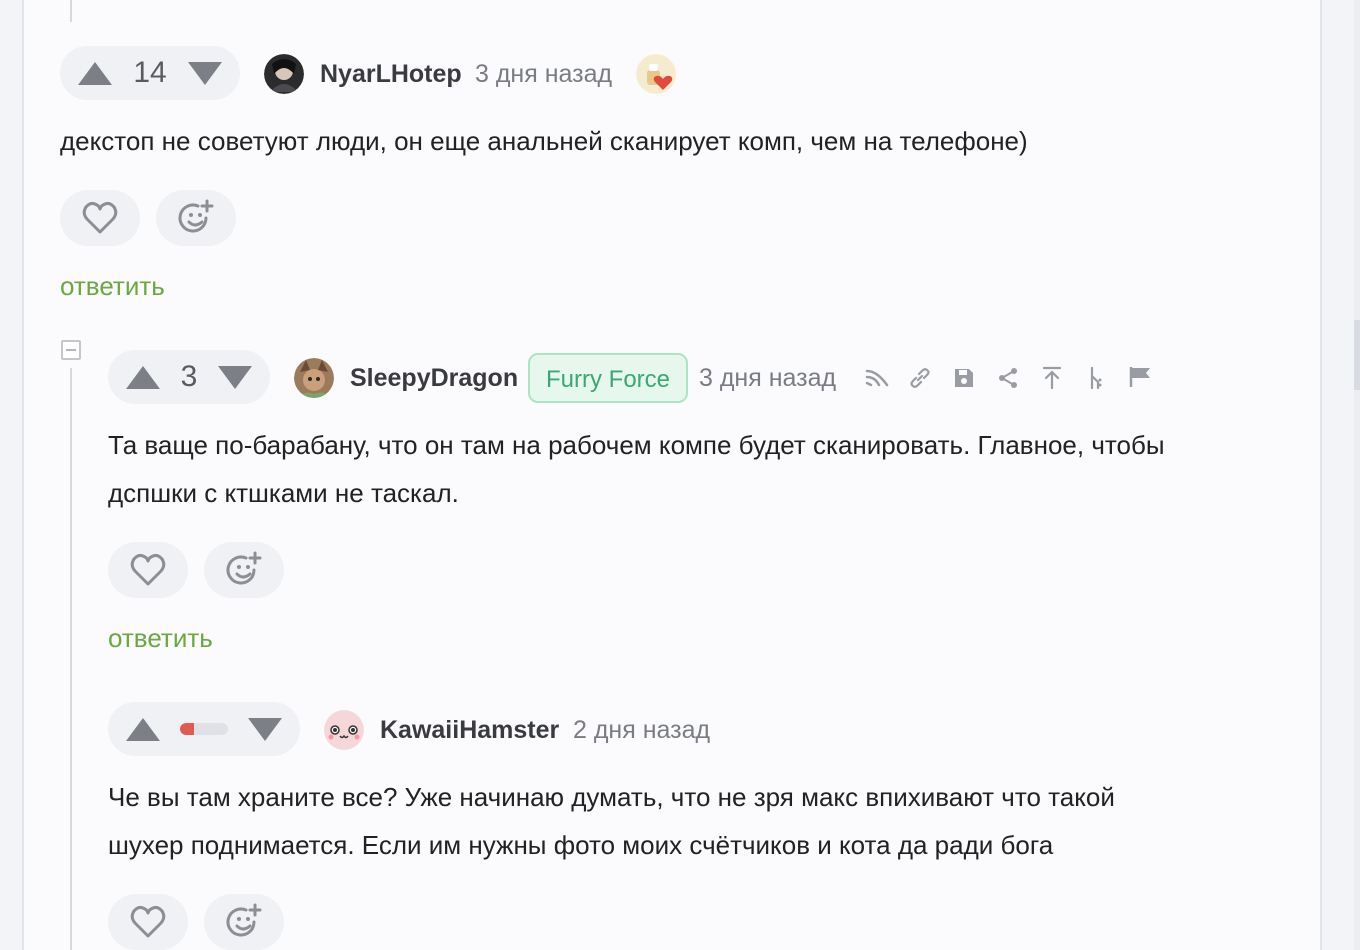  I want to click on thread-line-top, so click(71, 11).